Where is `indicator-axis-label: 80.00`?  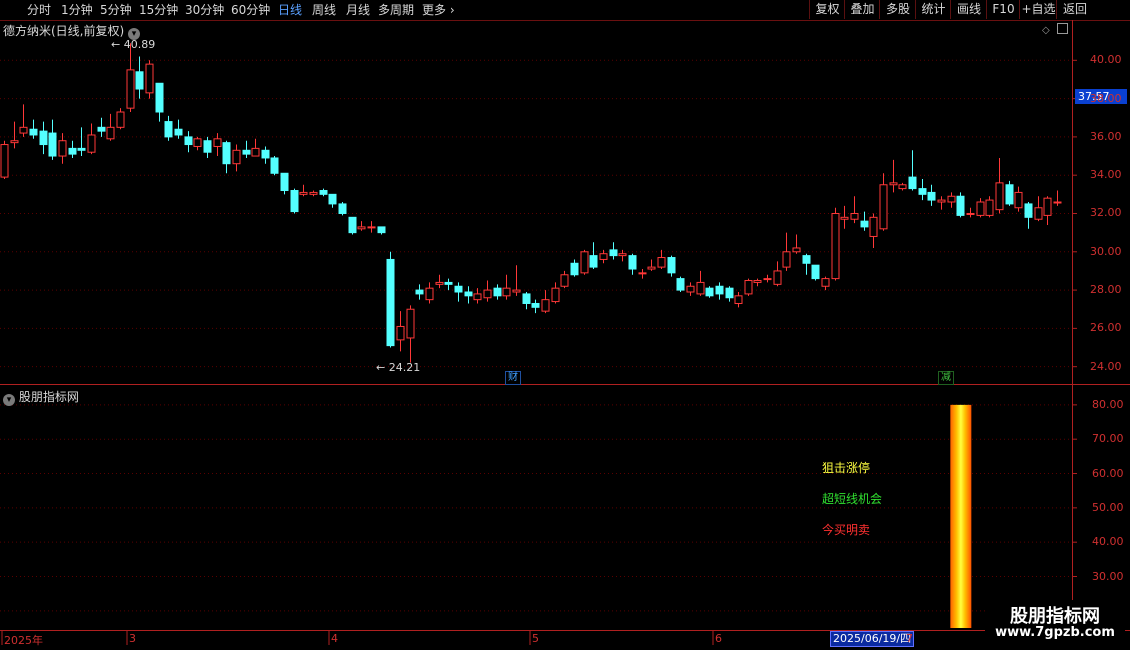
indicator-axis-label: 80.00 is located at coordinates (1108, 404).